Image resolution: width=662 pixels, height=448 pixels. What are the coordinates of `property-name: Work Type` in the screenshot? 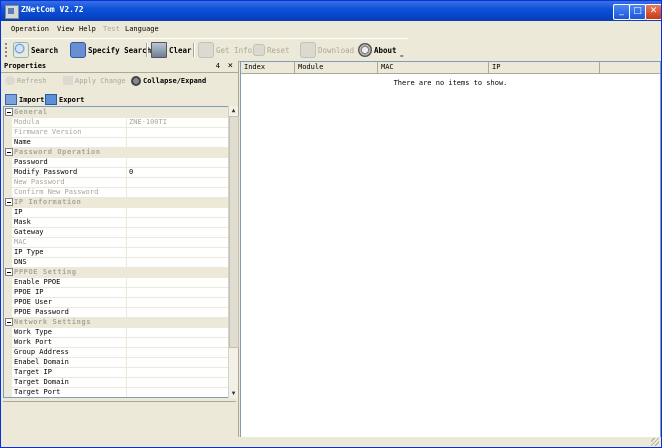 It's located at (33, 332).